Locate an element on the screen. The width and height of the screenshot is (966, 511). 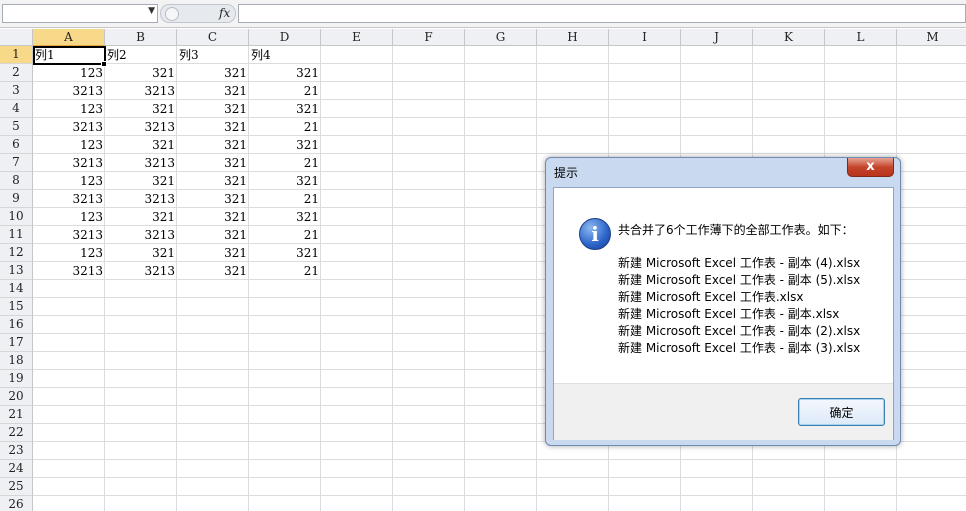
chevron-down-icon: ▼ is located at coordinates (151, 11).